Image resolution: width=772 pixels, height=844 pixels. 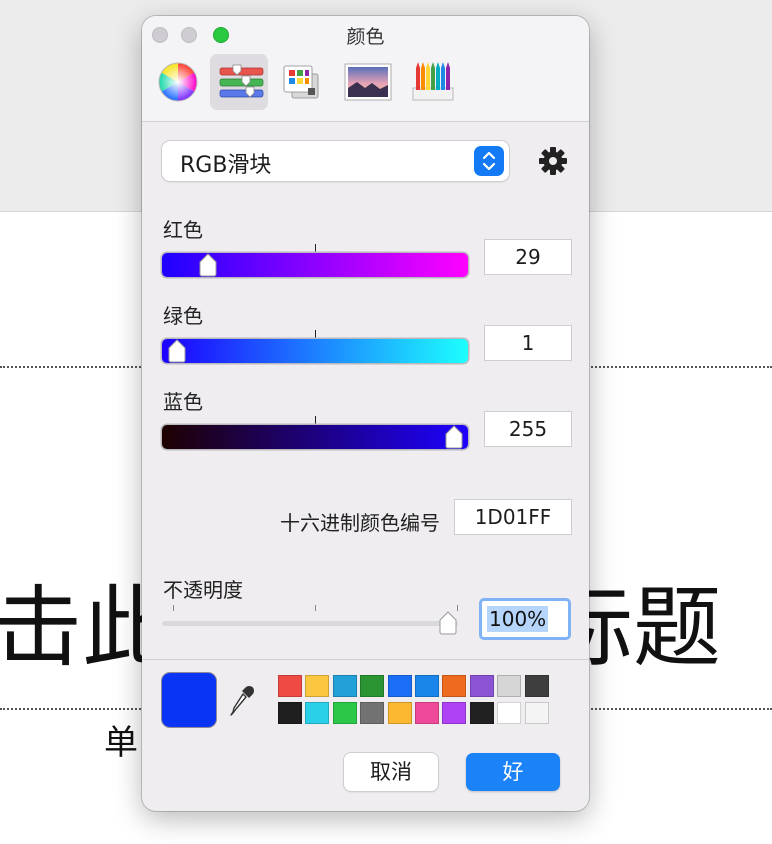 I want to click on palettes-icon, so click(x=301, y=82).